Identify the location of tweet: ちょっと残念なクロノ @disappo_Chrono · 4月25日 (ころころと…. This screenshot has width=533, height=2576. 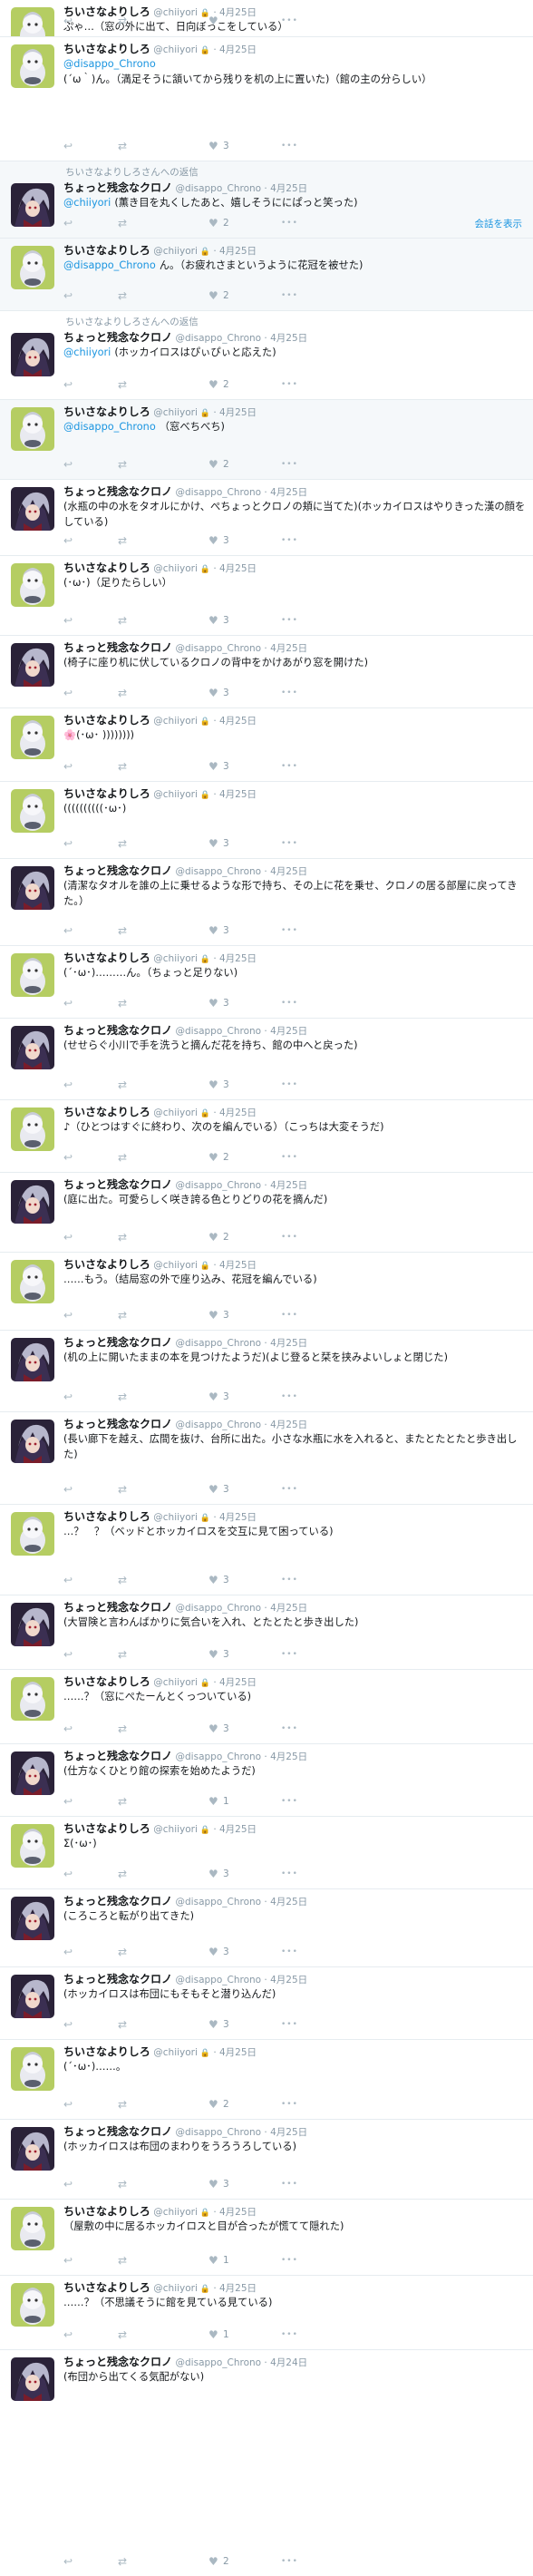
(266, 1927).